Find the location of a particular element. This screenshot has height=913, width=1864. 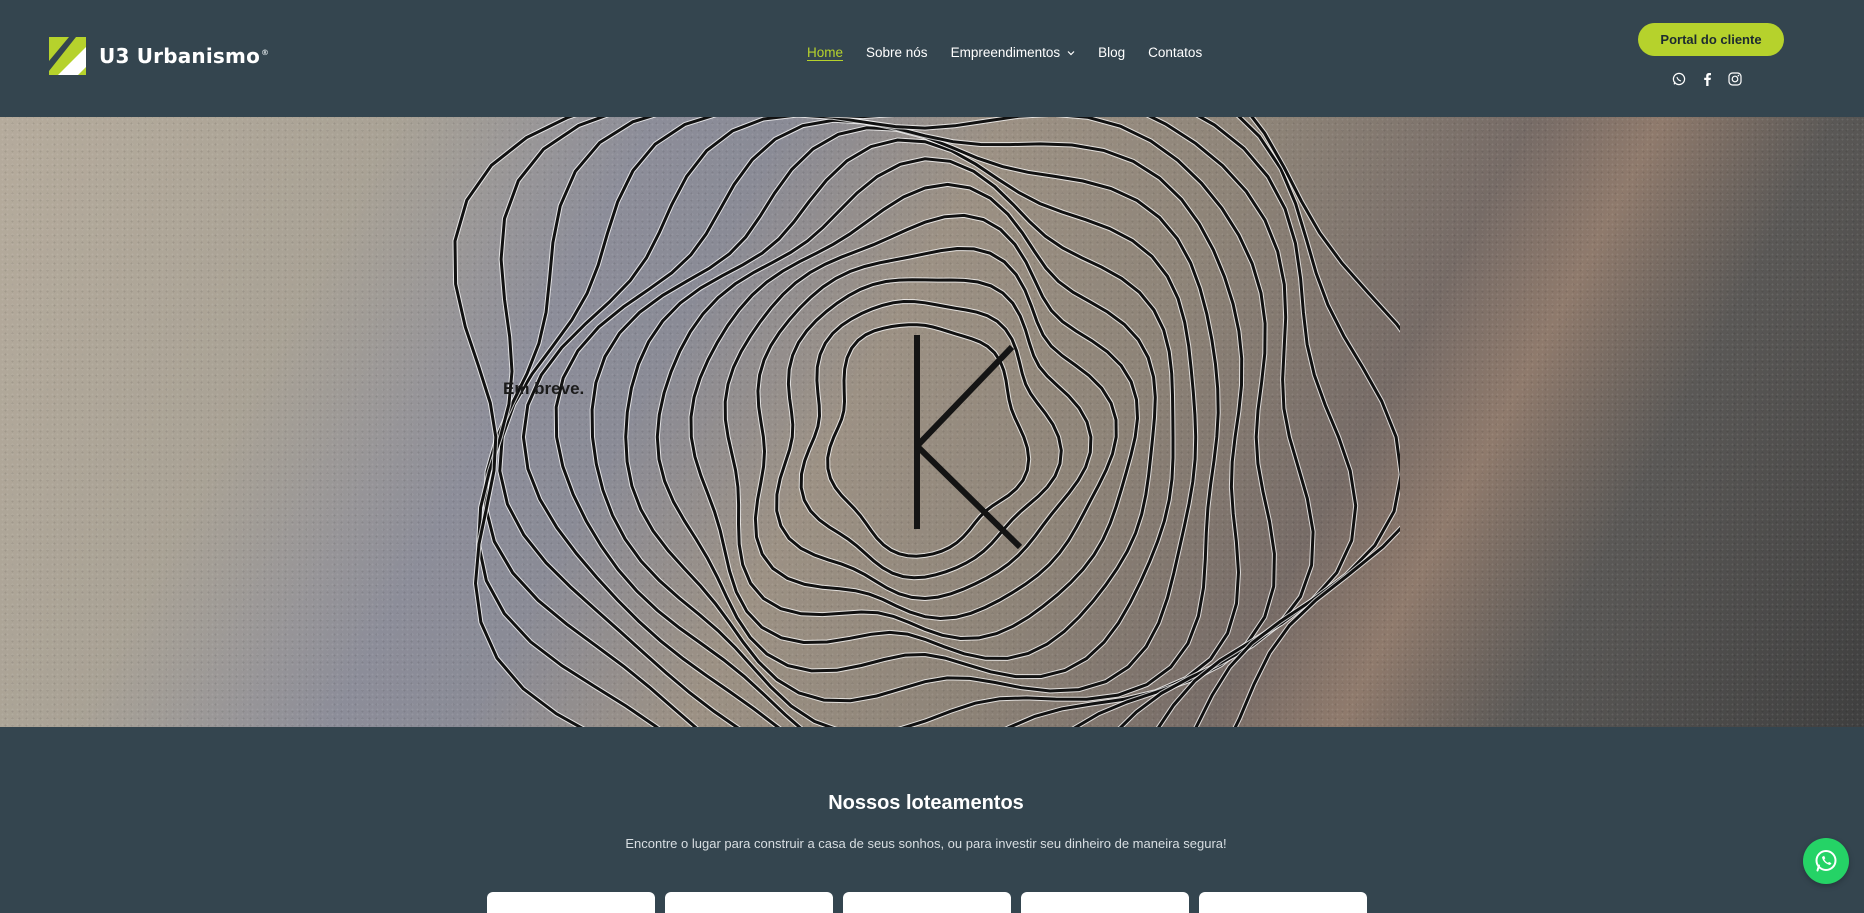

nav-item-home: Home is located at coordinates (825, 52).